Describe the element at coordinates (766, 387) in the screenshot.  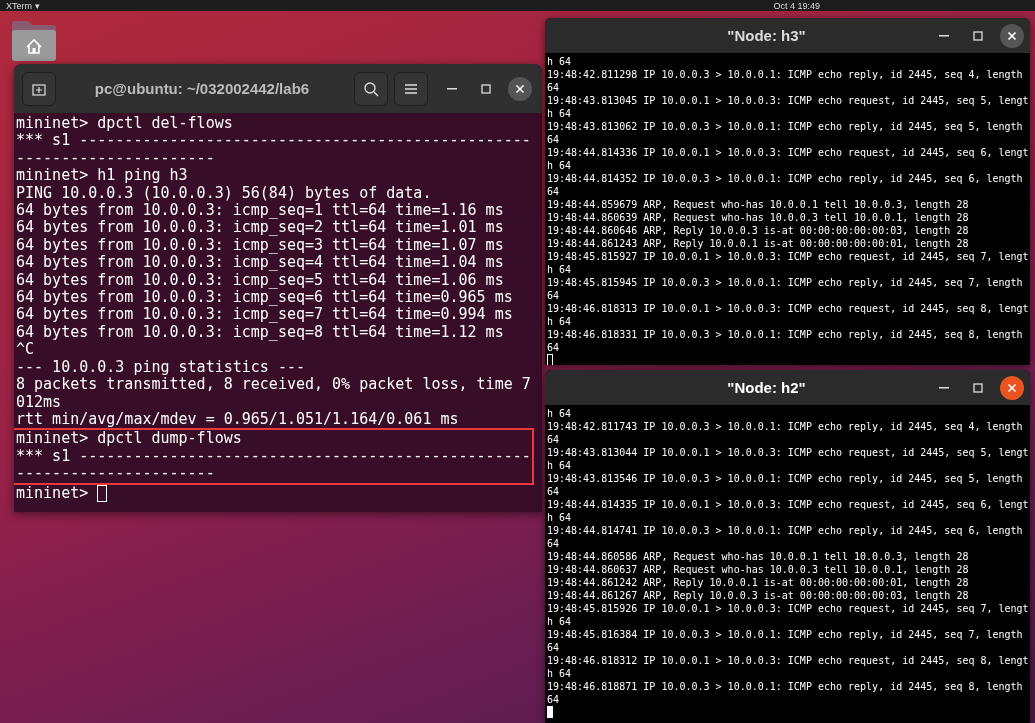
I see `window-title: "Node: h2"` at that location.